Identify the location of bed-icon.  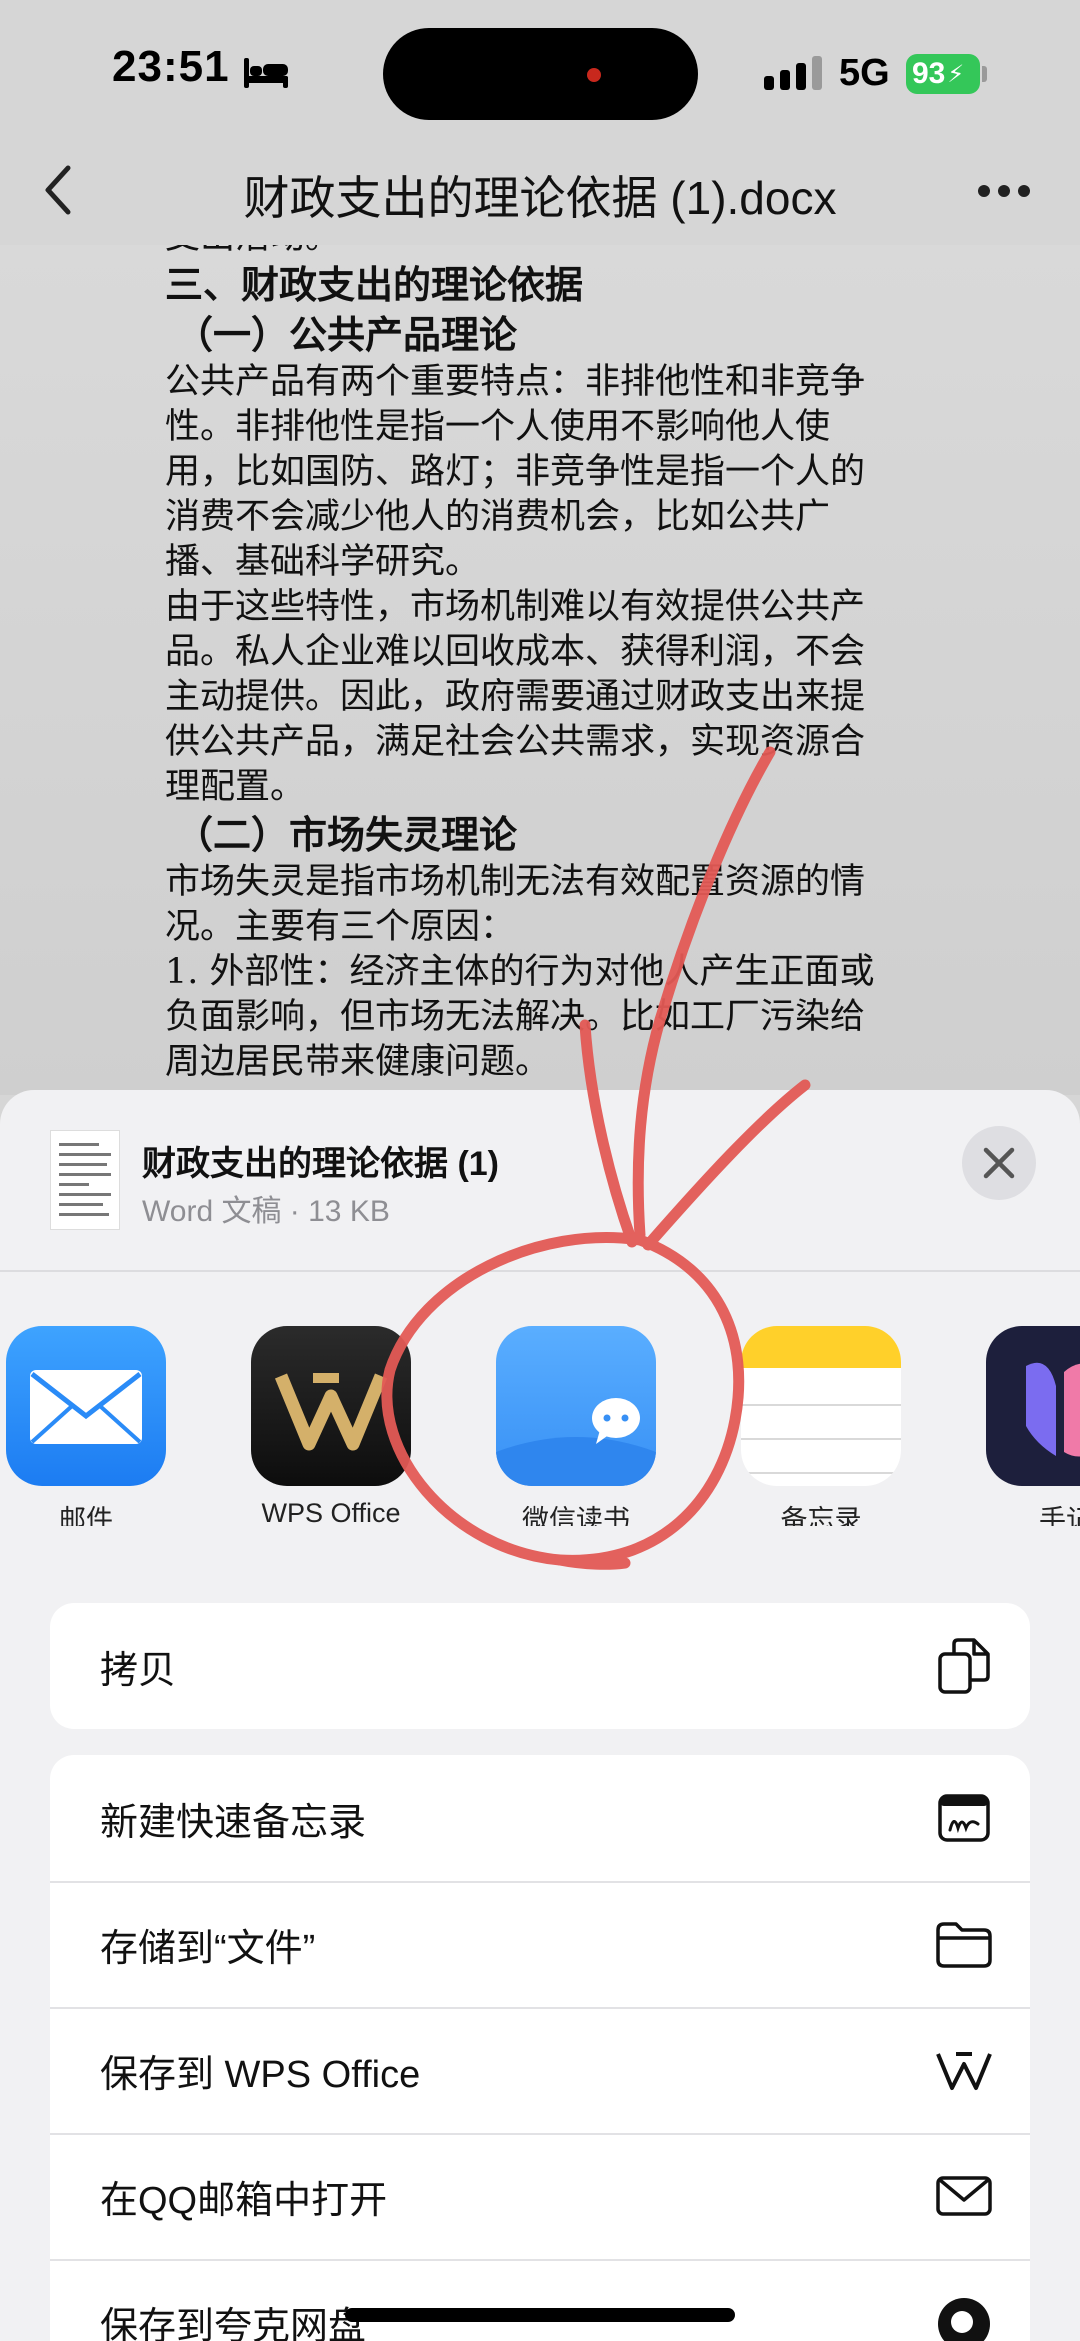
(266, 73).